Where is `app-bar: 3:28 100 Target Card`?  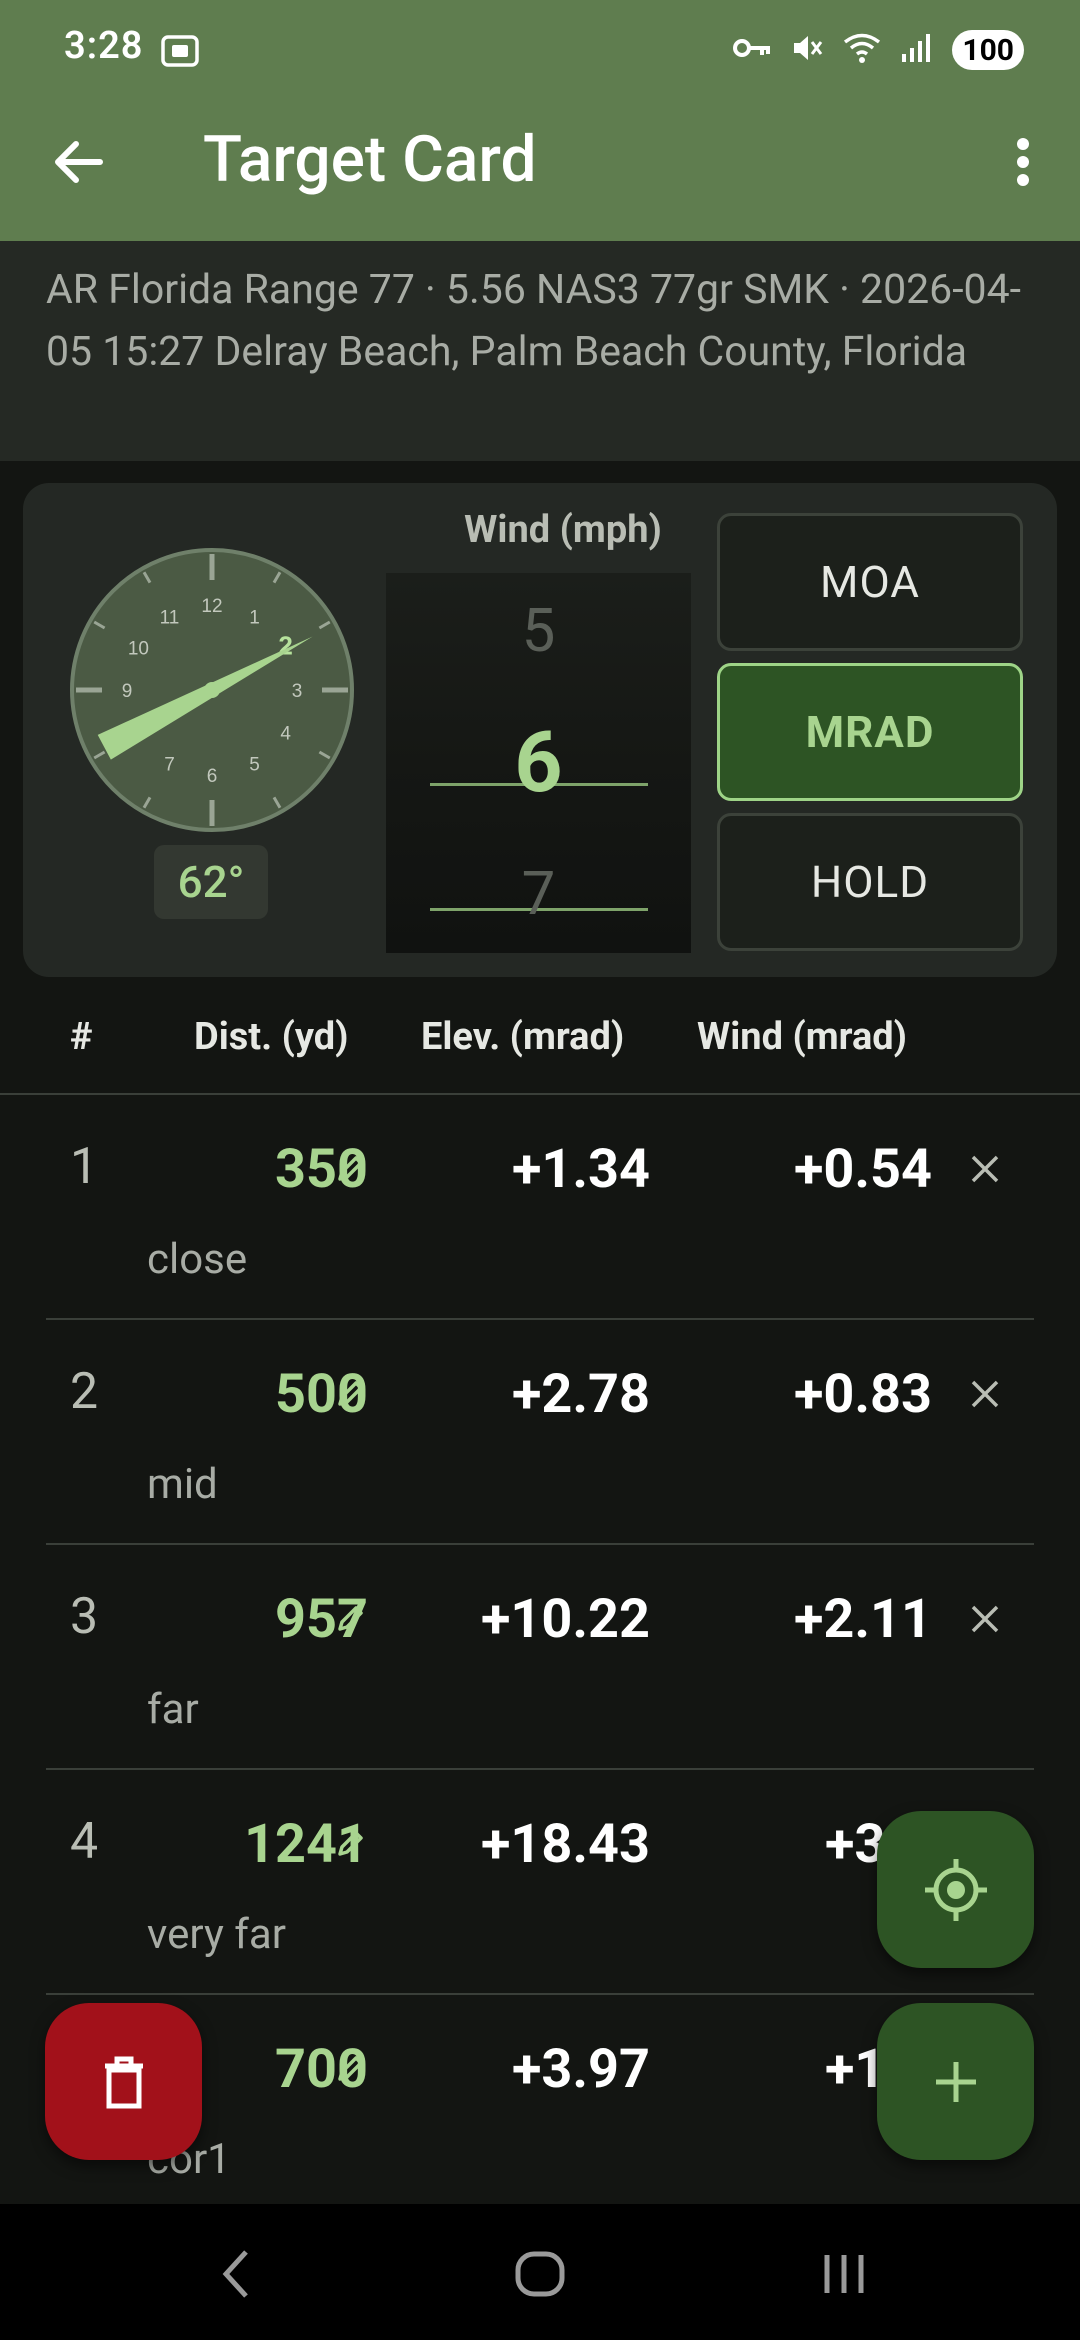 app-bar: 3:28 100 Target Card is located at coordinates (540, 120).